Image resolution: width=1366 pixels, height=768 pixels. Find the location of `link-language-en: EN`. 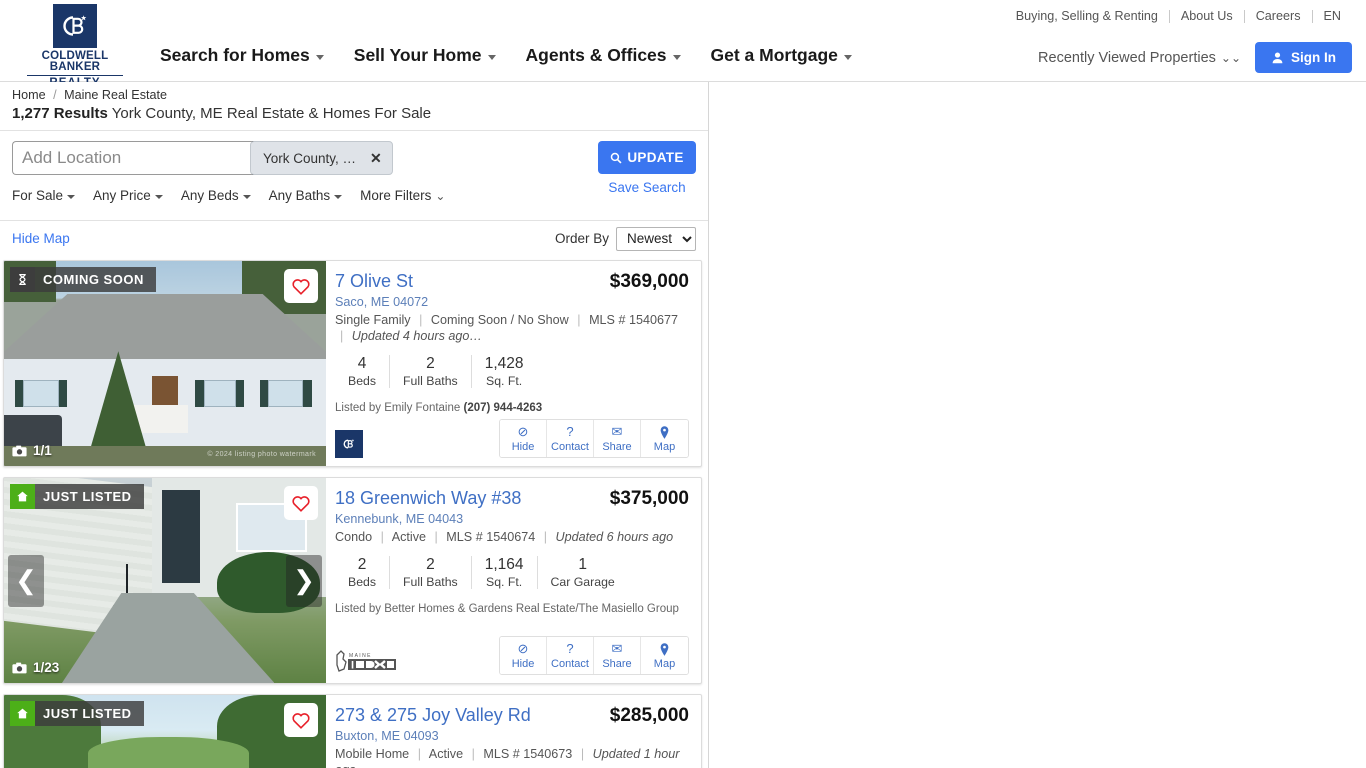

link-language-en: EN is located at coordinates (1333, 16).